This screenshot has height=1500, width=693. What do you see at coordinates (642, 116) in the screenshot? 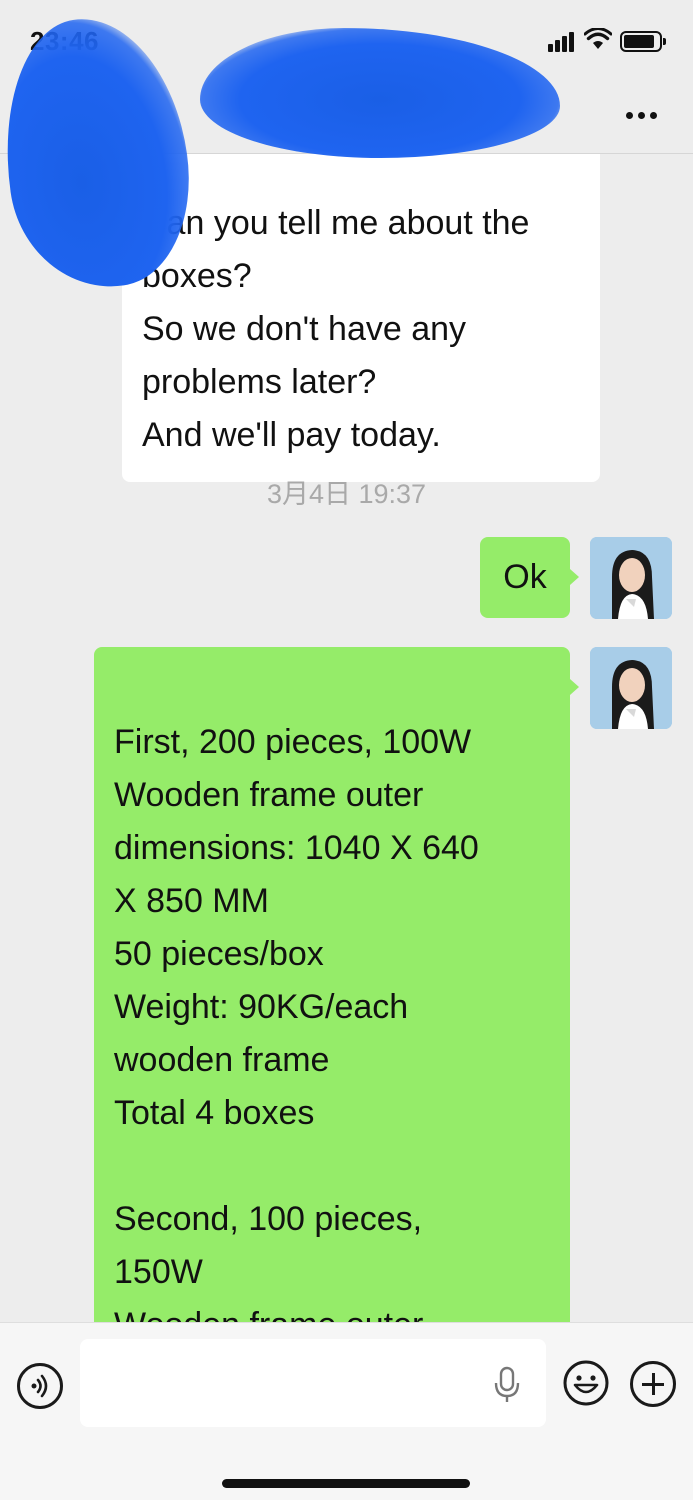
I see `more-dots-icon` at bounding box center [642, 116].